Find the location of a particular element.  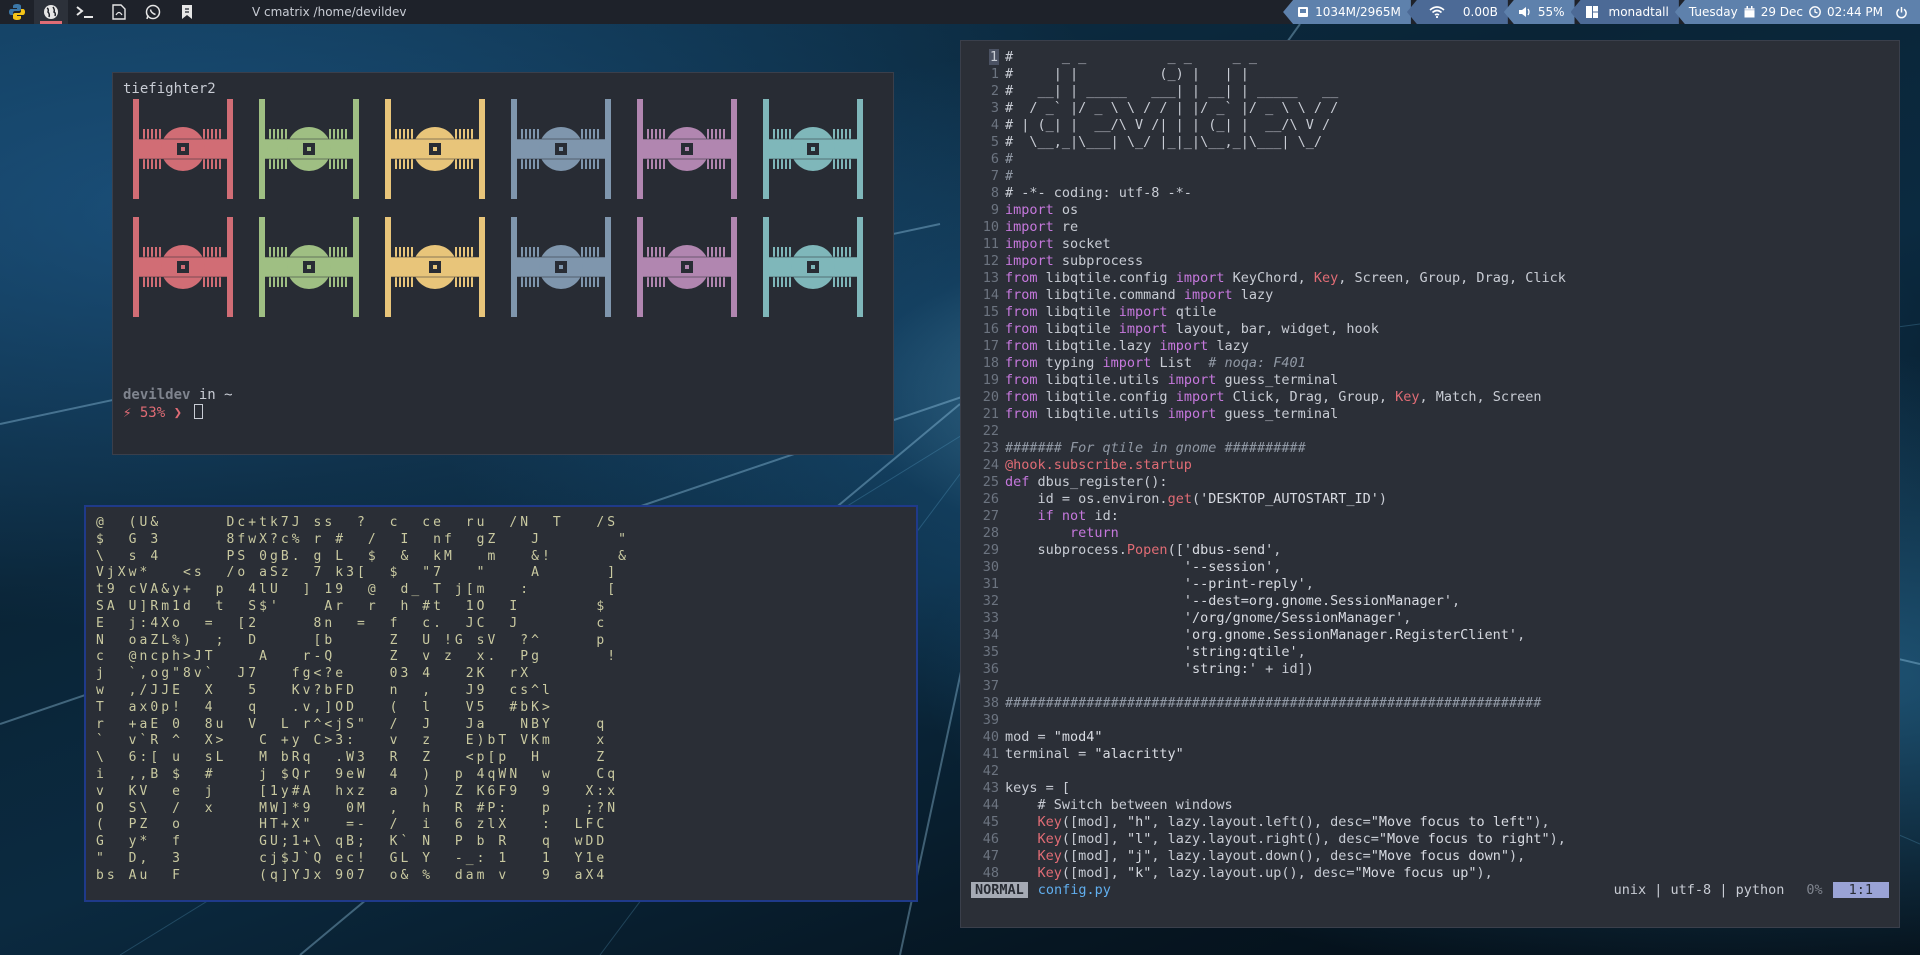

code-text: from libqtile.lazy import lazy is located at coordinates (1127, 346).